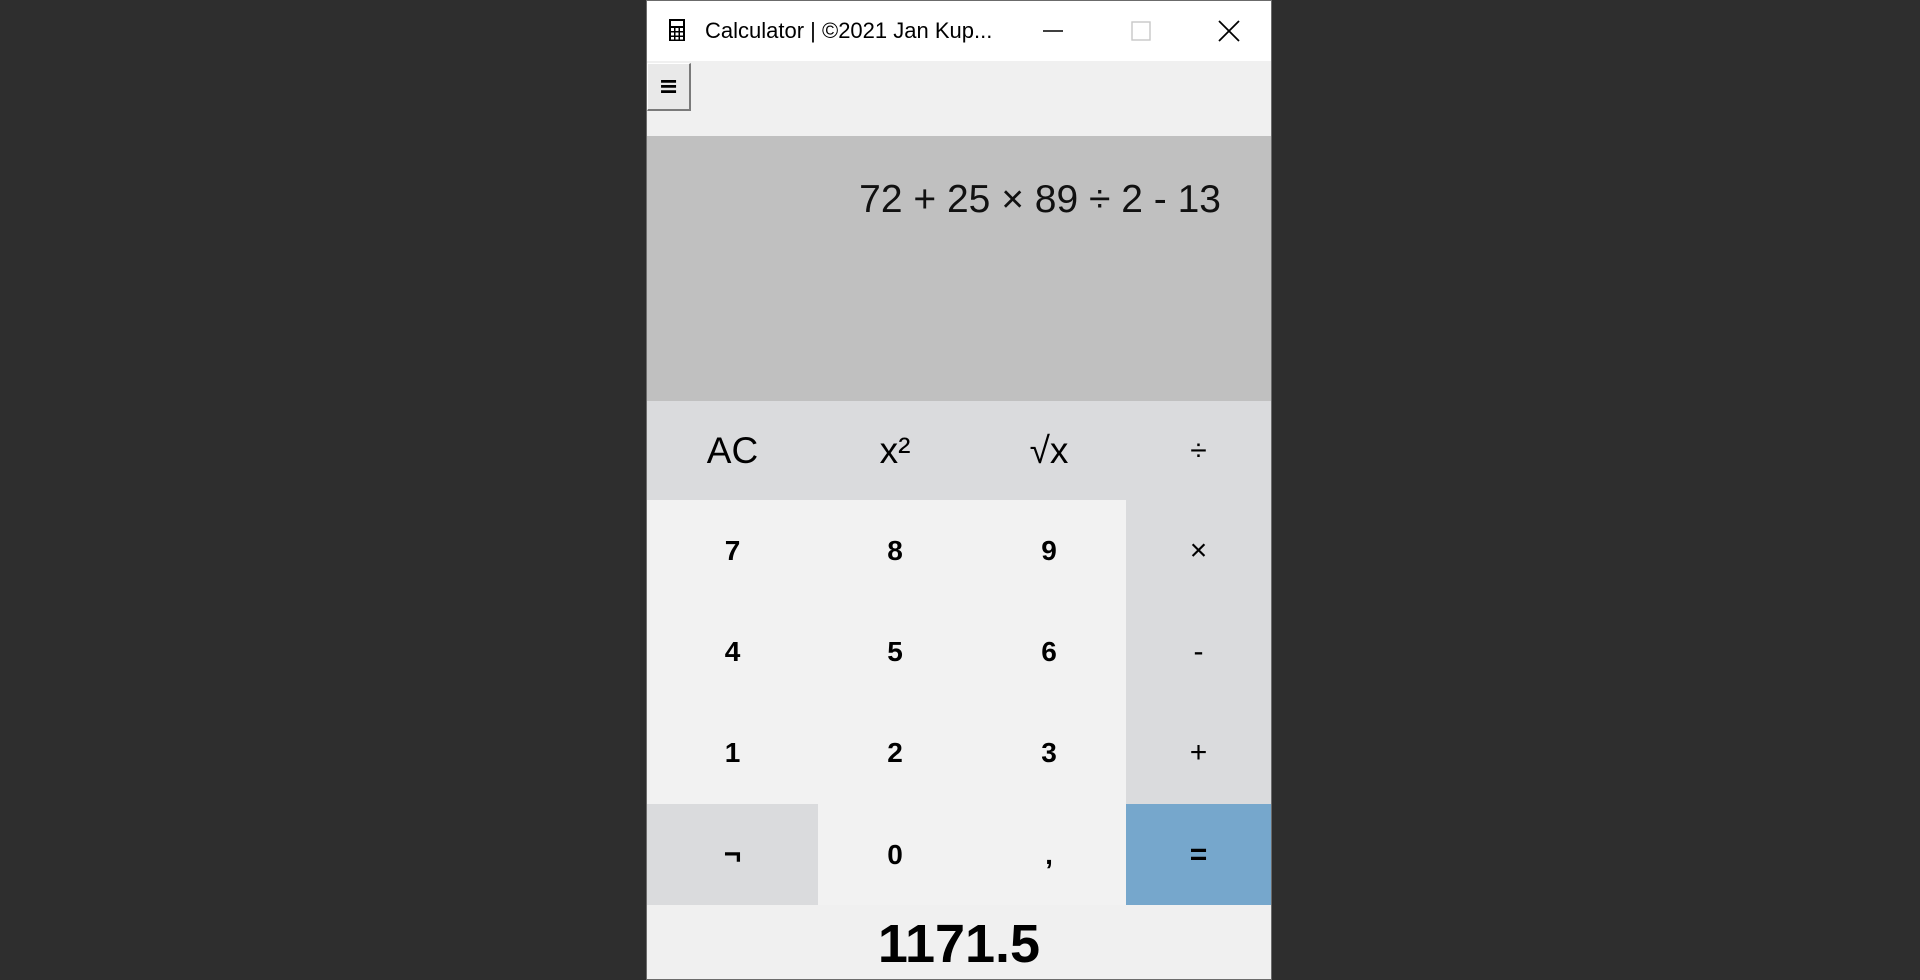 This screenshot has height=980, width=1920. I want to click on toolbar: ≡, so click(959, 98).